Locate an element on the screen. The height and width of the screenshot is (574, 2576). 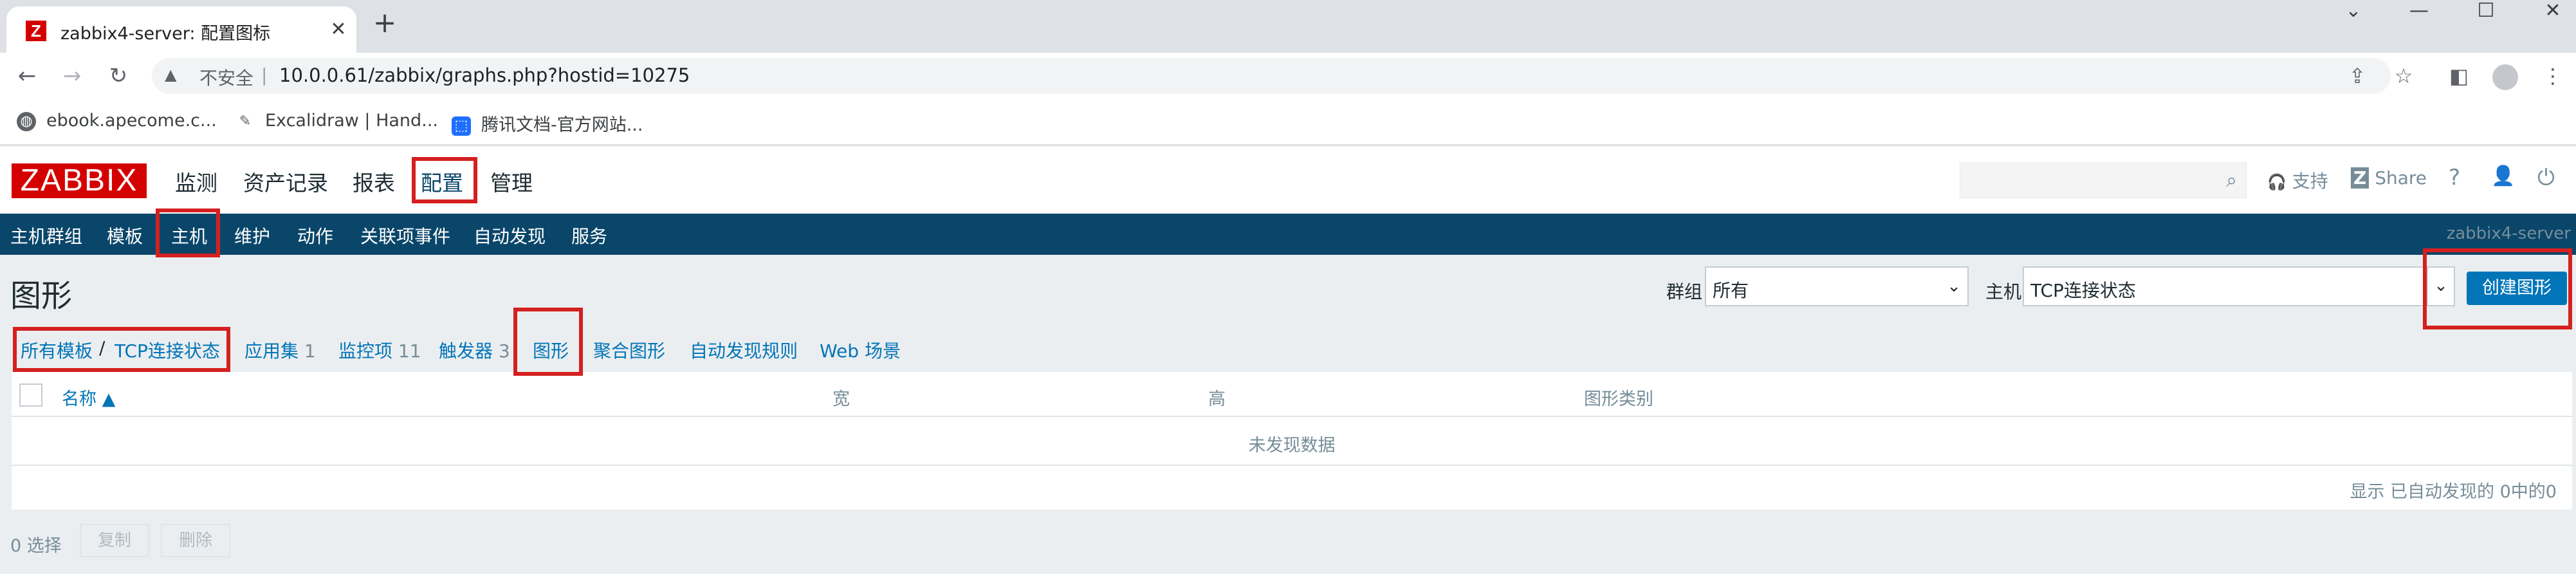
submenu-templates: 模板 is located at coordinates (125, 235).